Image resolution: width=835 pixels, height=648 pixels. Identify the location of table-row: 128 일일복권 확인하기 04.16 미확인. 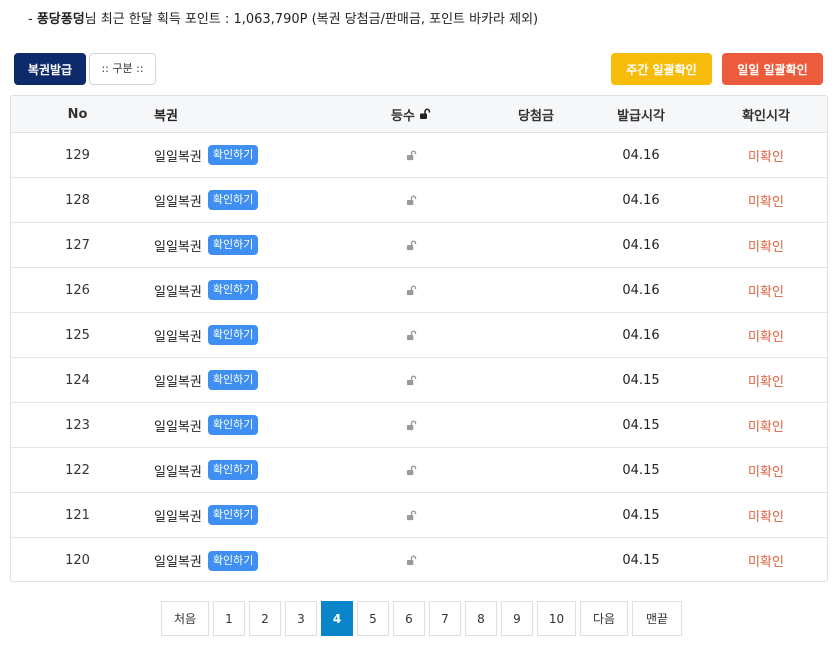
(419, 200).